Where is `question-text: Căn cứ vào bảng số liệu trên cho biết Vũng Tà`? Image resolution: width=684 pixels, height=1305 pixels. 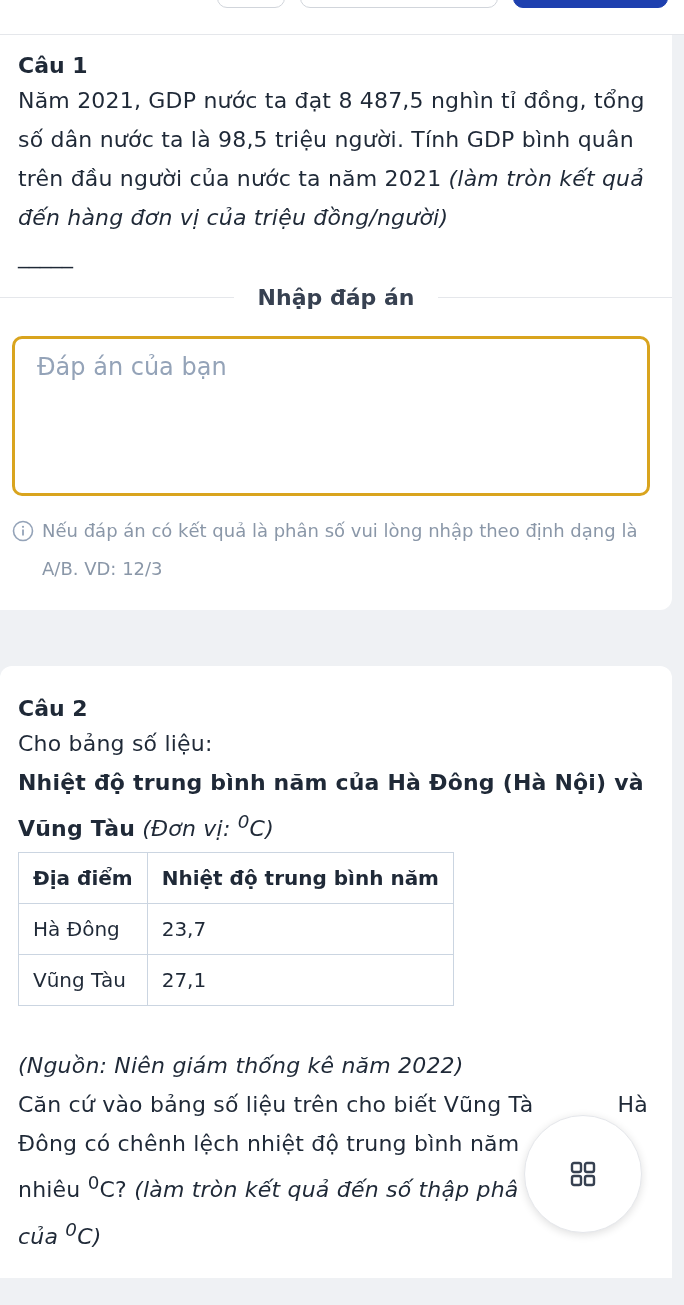
question-text: Căn cứ vào bảng số liệu trên cho biết Vũng Tà is located at coordinates (276, 1105).